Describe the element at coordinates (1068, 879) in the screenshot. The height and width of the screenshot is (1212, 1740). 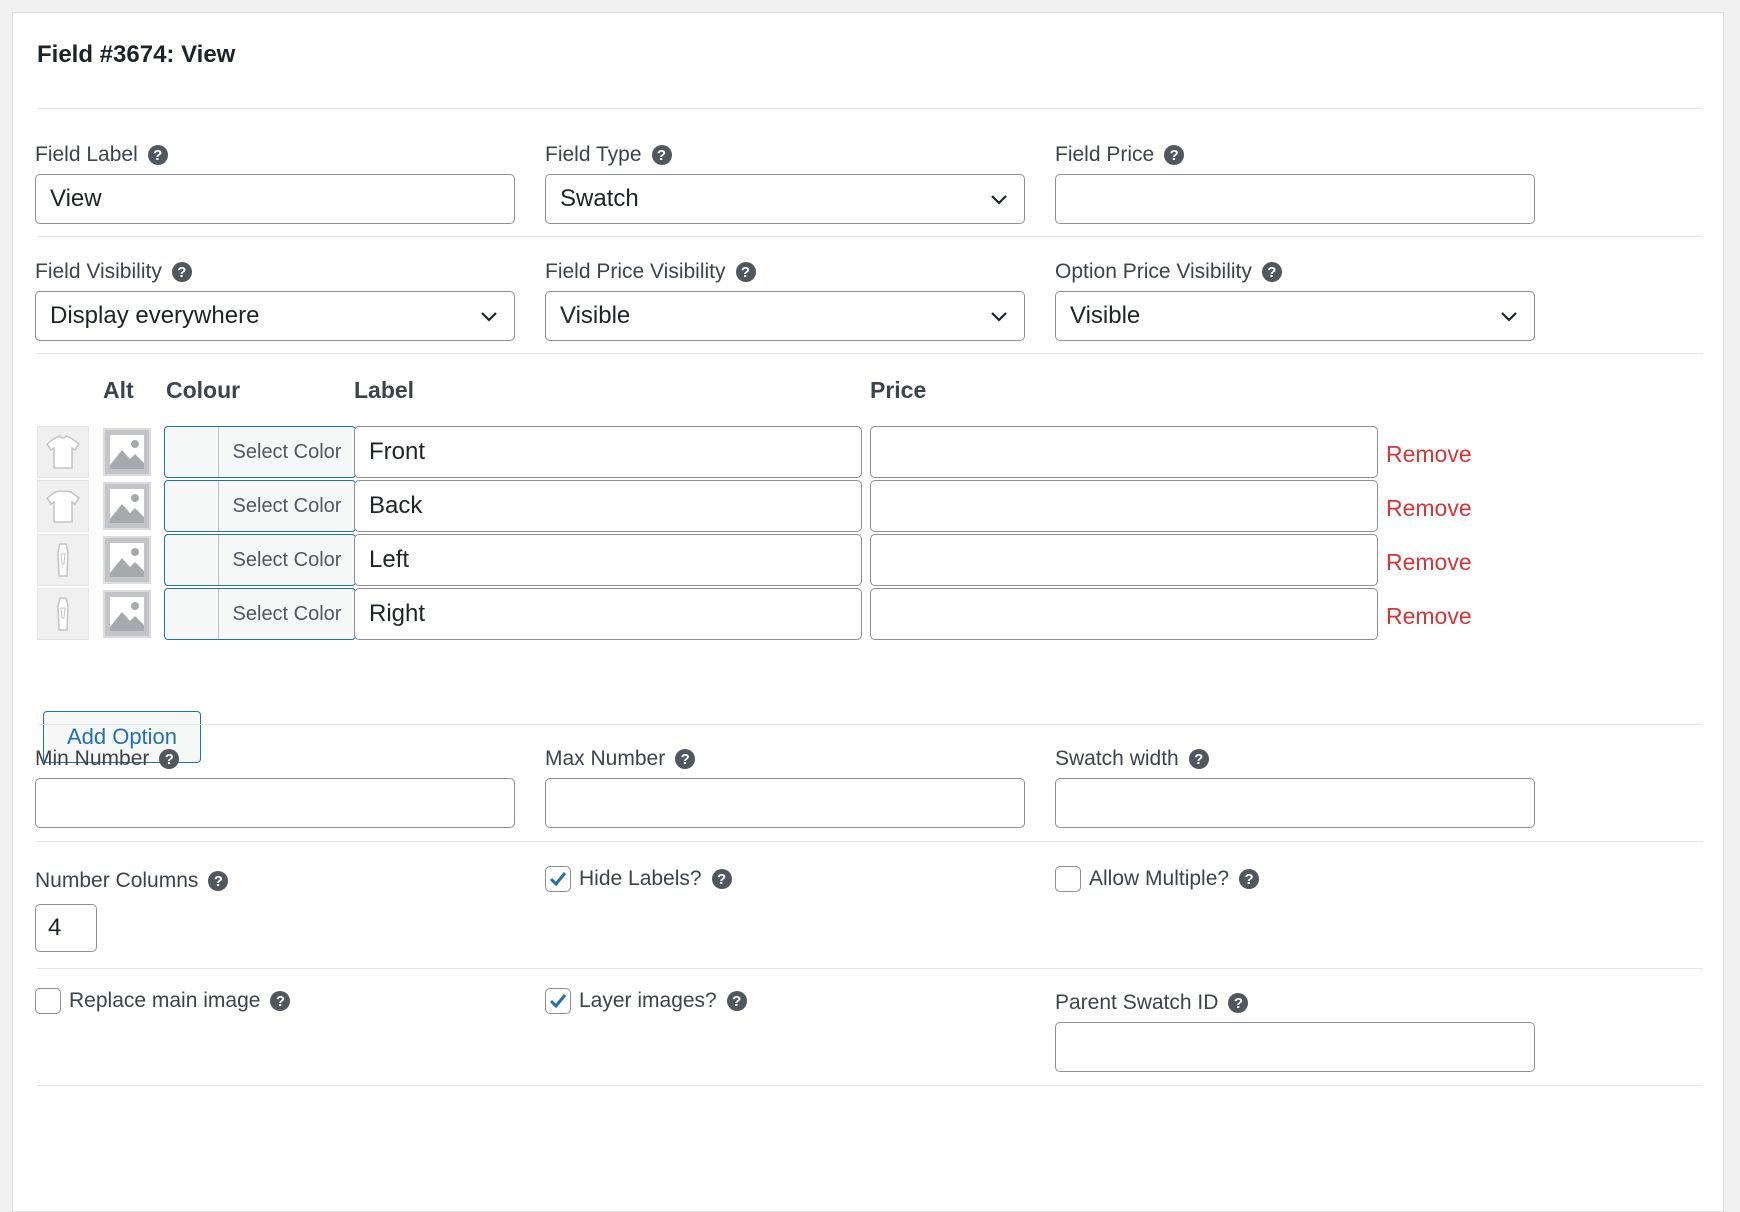
I see `allow-multiple-checkbox` at that location.